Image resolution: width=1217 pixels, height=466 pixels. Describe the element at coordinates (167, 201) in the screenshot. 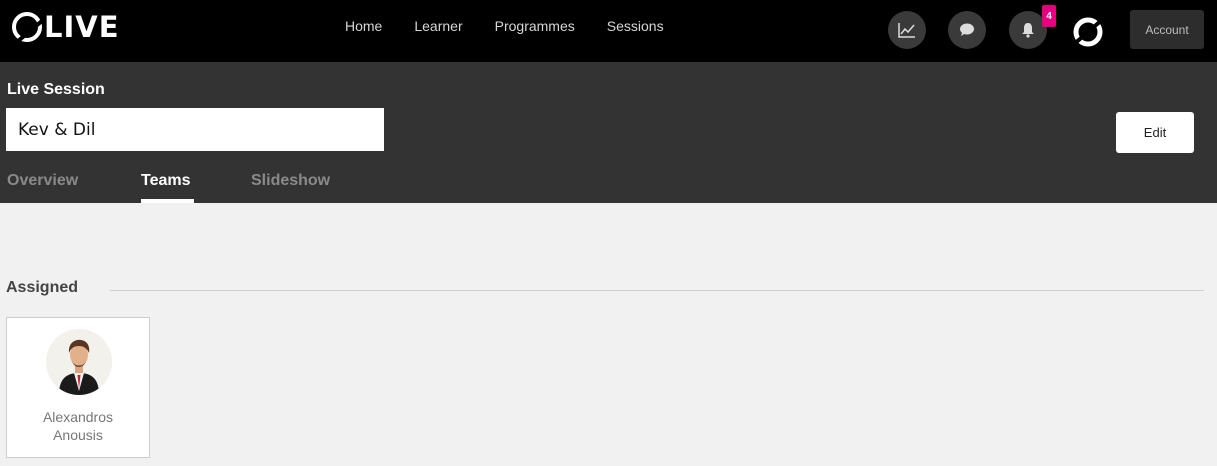

I see `active-tab-indicator` at that location.